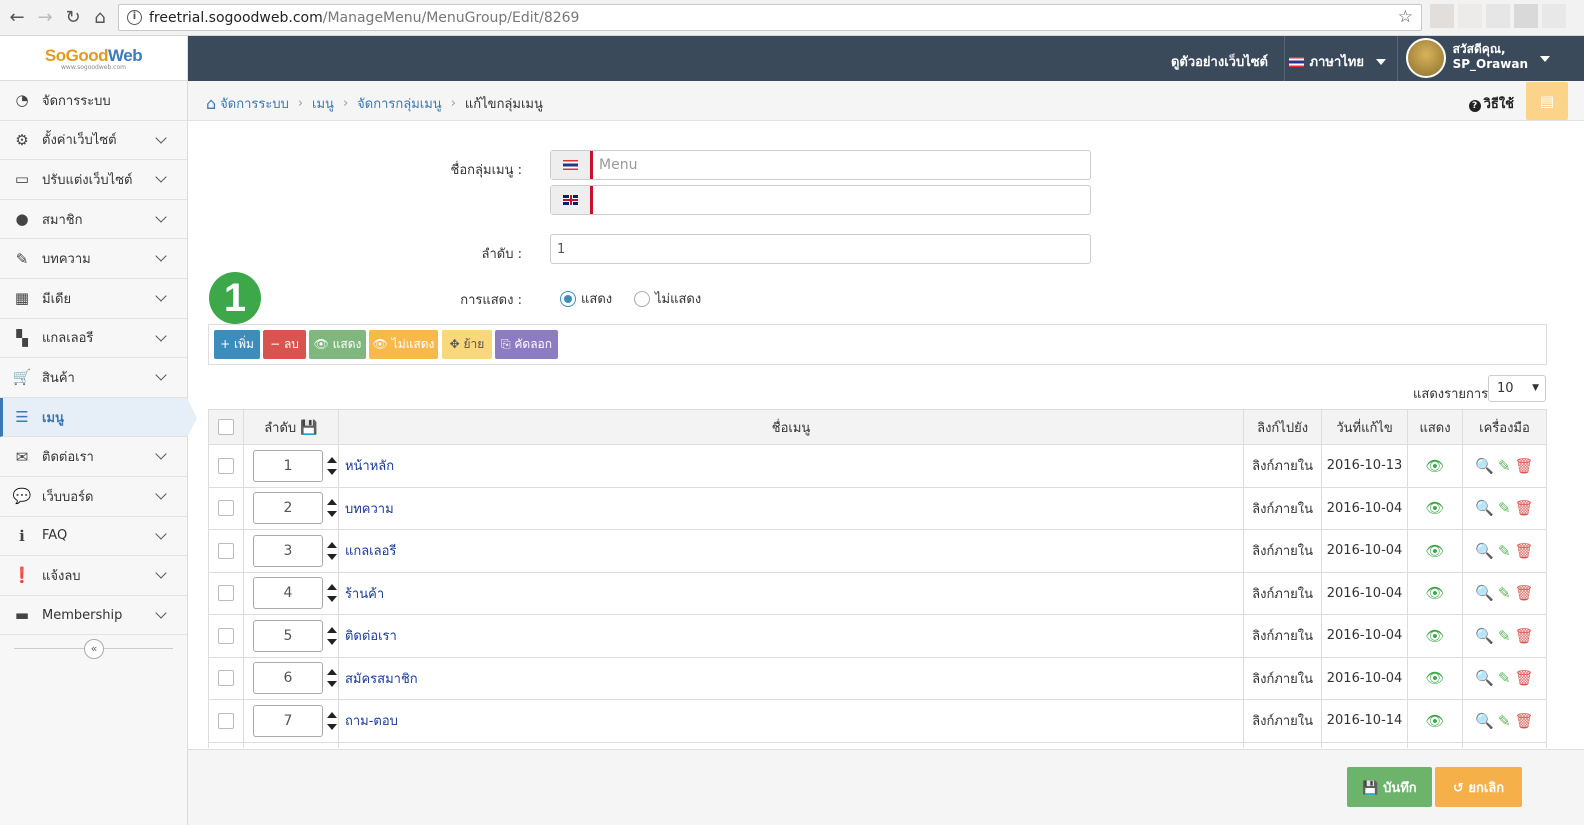 This screenshot has width=1584, height=825. Describe the element at coordinates (254, 103) in the screenshot. I see `breadcrumb-link: จัดการระบบ` at that location.